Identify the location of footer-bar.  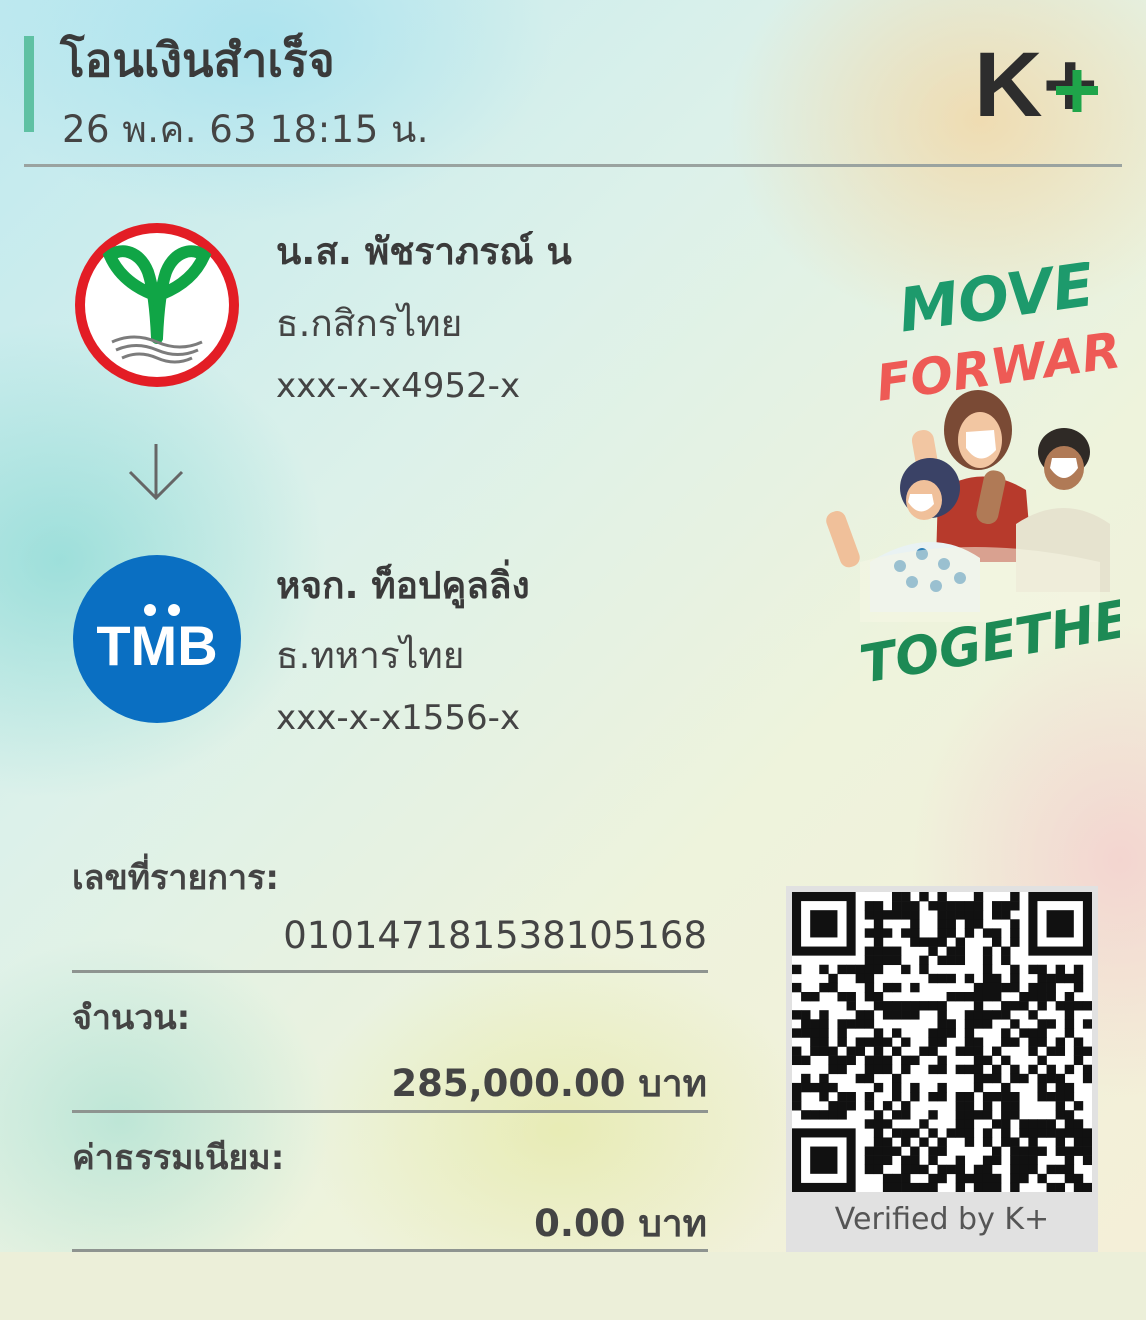
(573, 1286).